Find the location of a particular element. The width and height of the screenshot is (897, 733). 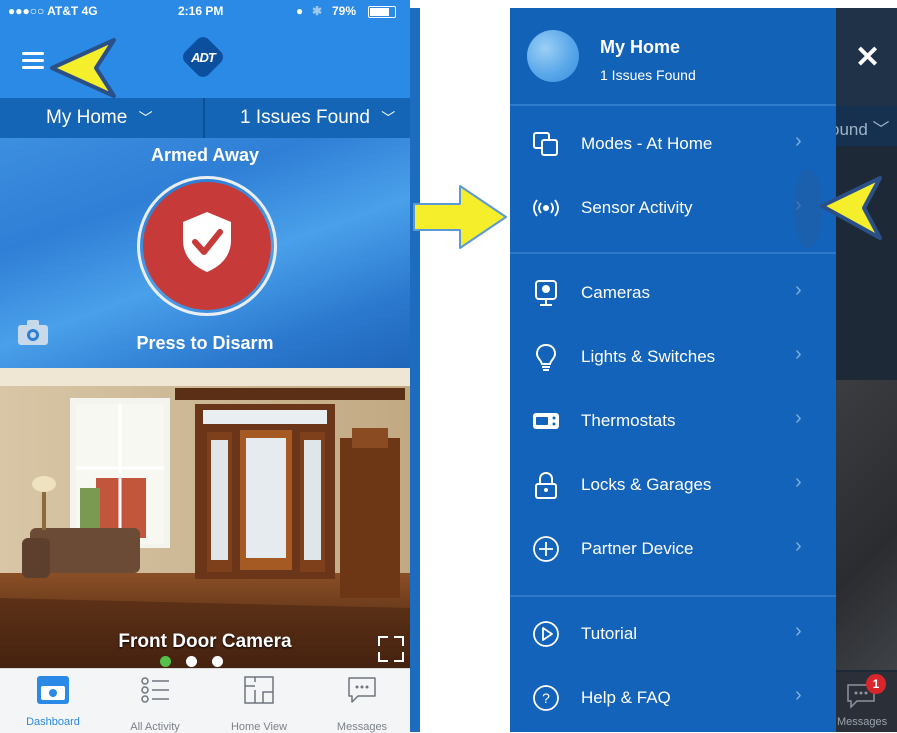

carrier-signal: ●●●○○ AT&T 4G is located at coordinates (53, 11).